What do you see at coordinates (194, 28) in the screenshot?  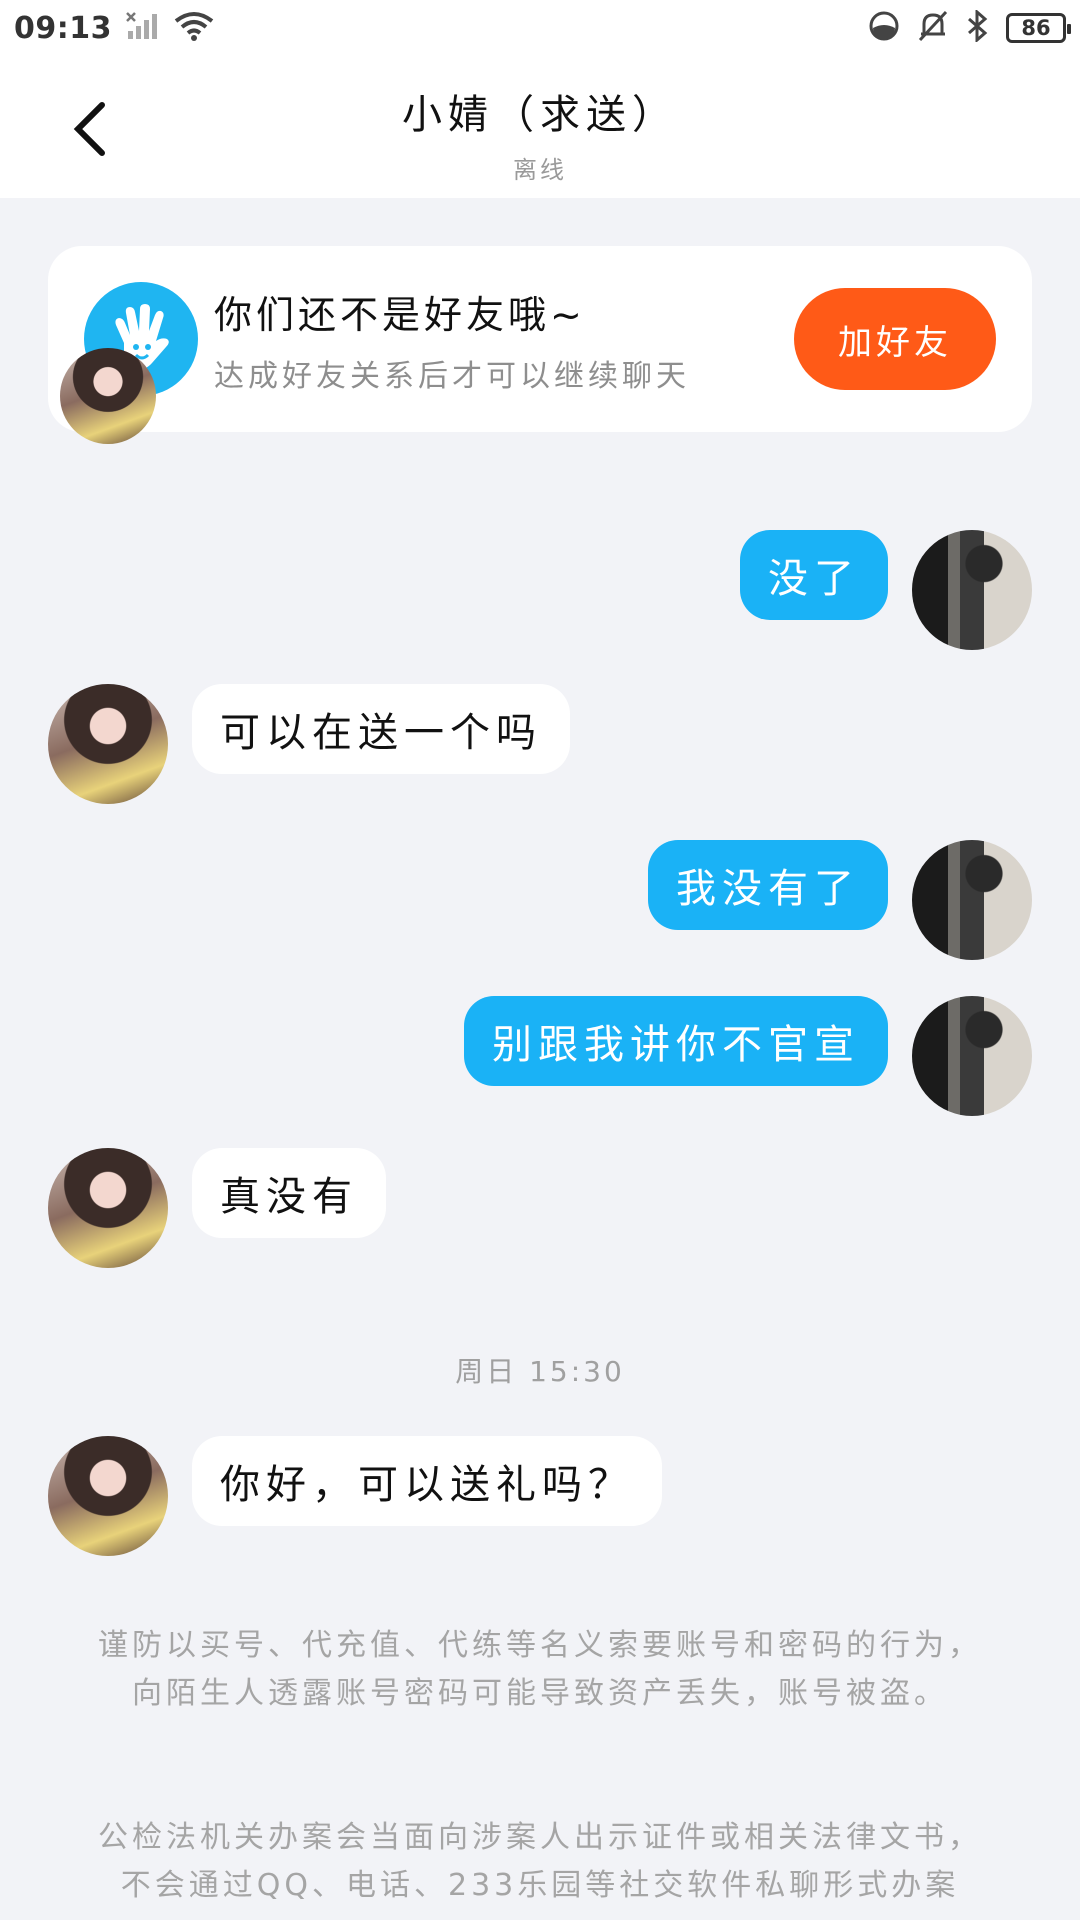 I see `wifi-icon` at bounding box center [194, 28].